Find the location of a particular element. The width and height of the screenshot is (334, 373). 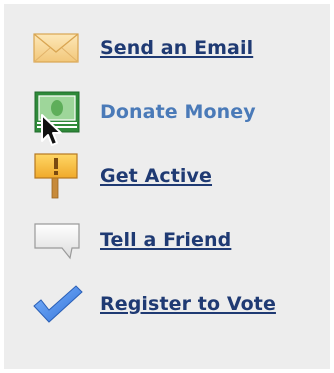

register-vote-label: Register to Vote is located at coordinates (188, 304).